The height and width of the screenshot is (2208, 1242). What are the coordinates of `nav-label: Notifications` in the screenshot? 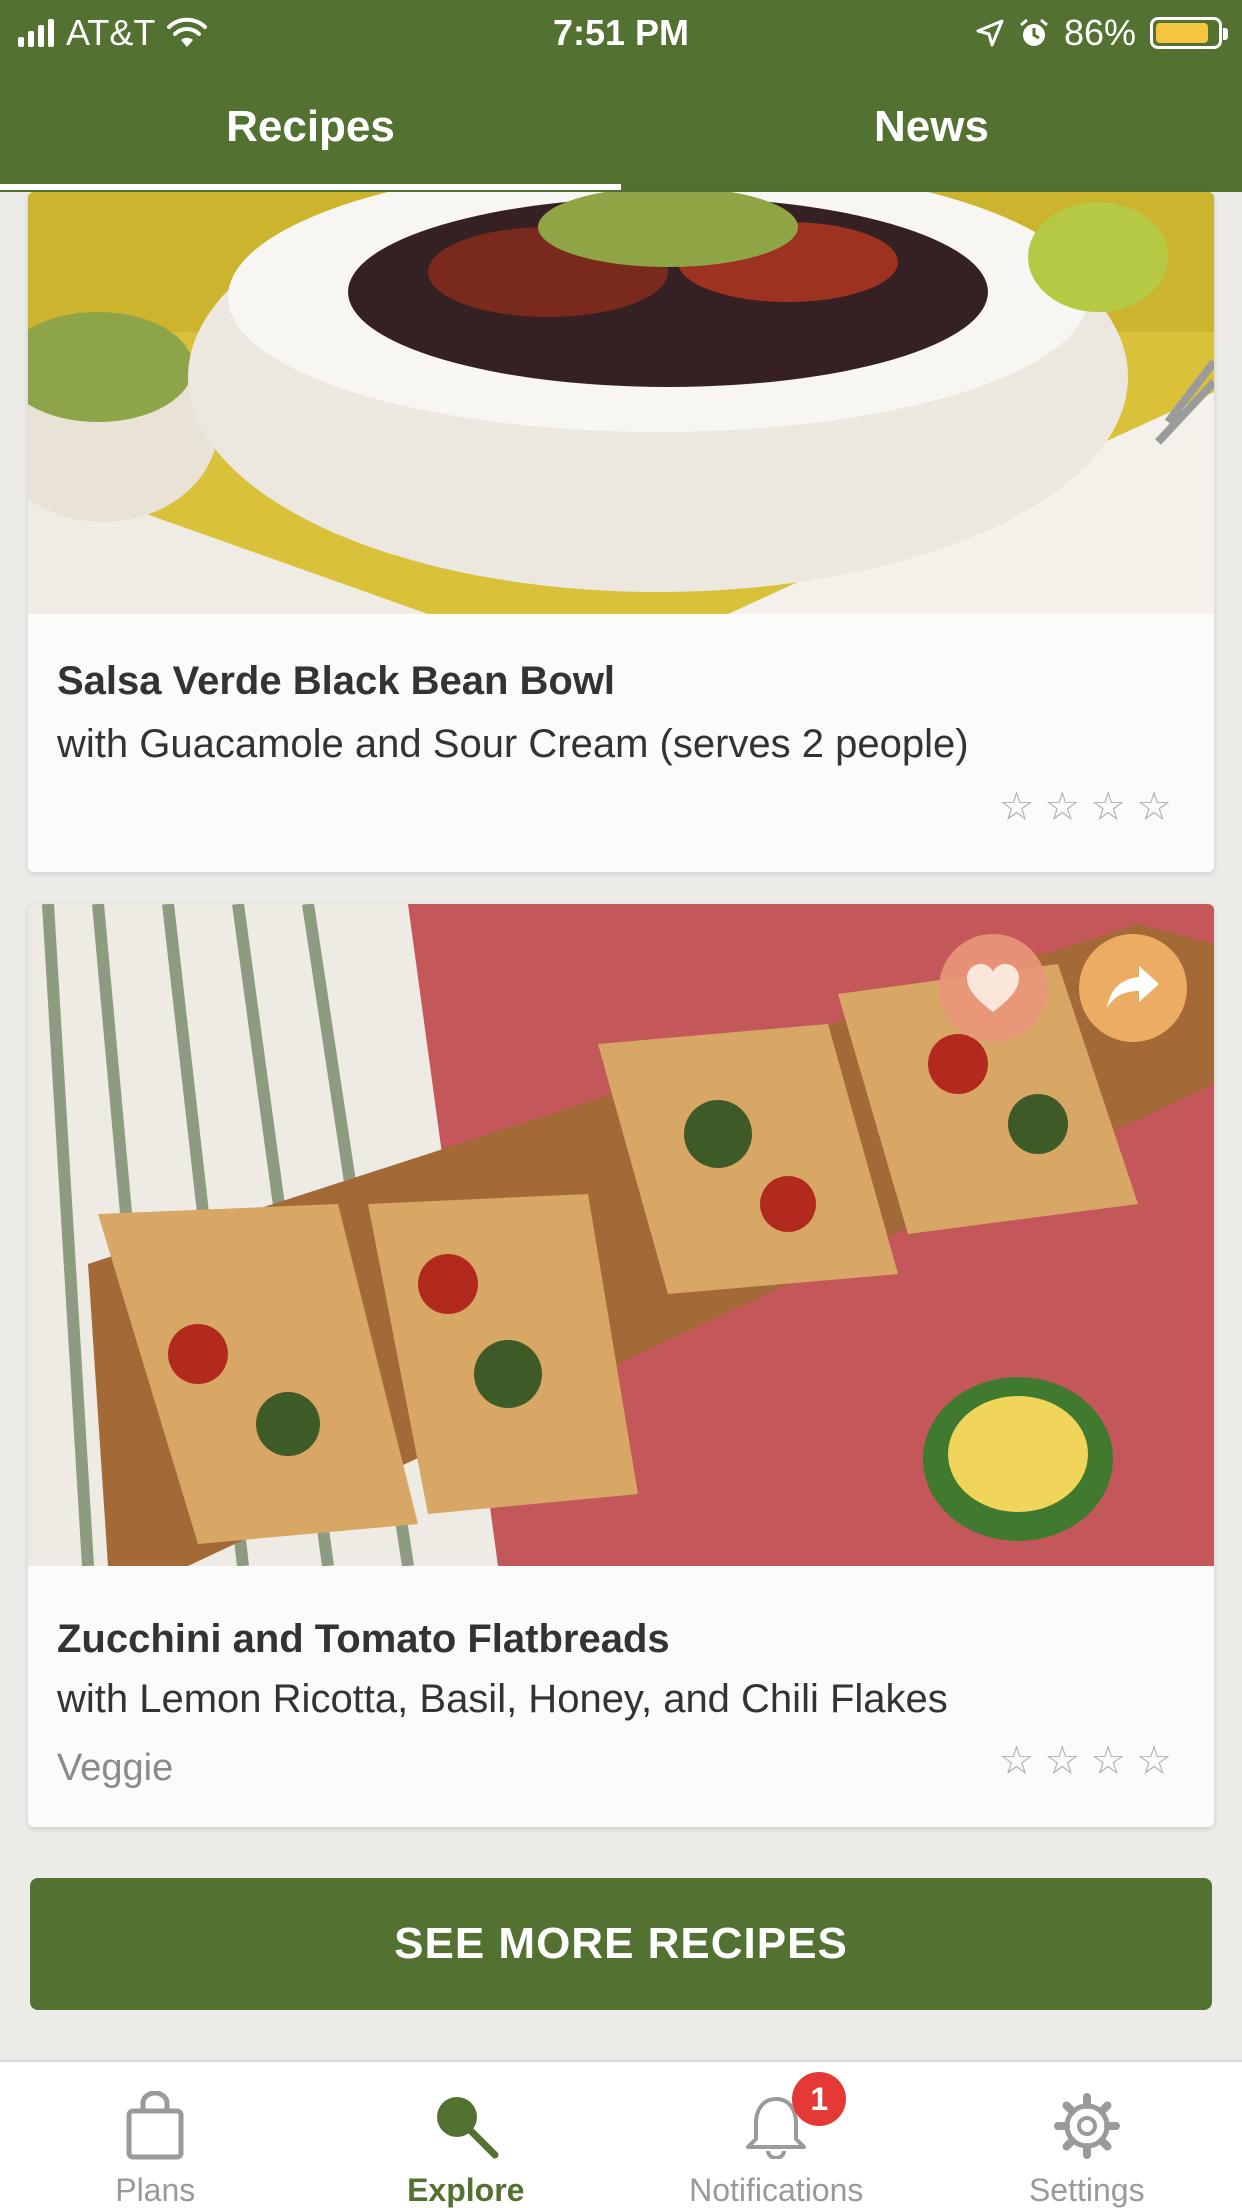 It's located at (776, 2190).